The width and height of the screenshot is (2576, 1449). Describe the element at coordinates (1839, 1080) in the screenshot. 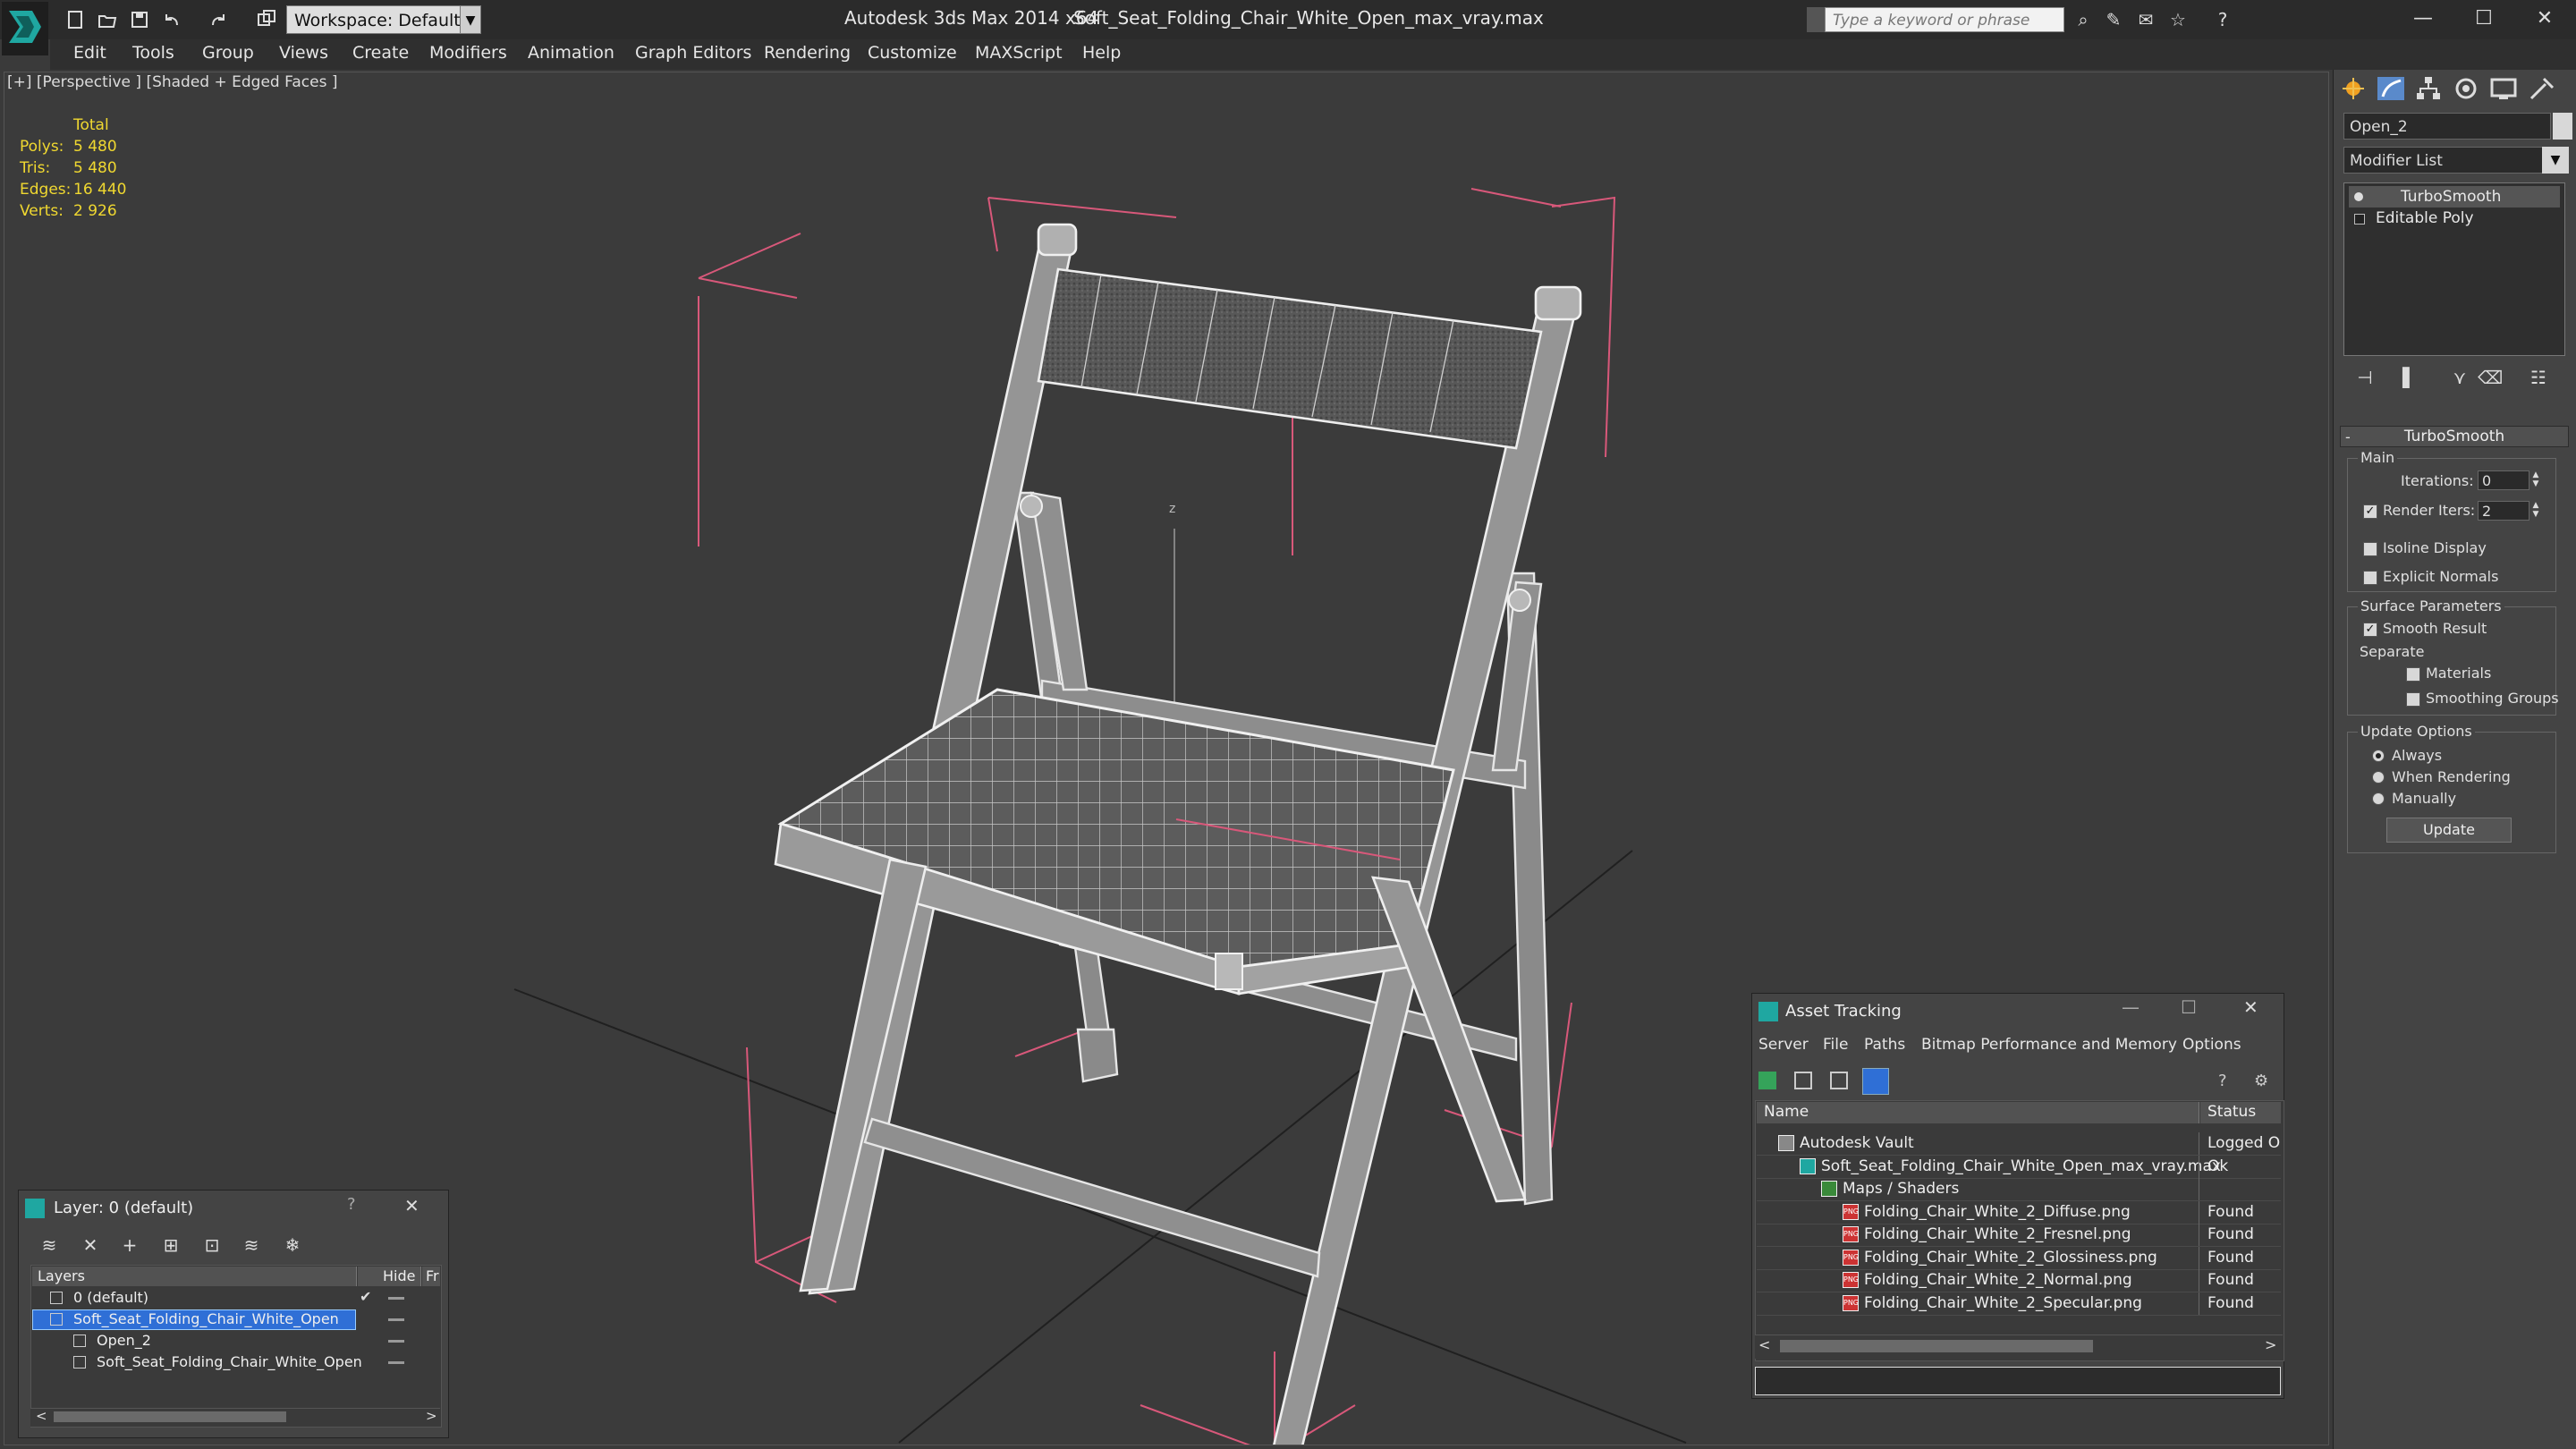

I see `detail-view-icon` at that location.